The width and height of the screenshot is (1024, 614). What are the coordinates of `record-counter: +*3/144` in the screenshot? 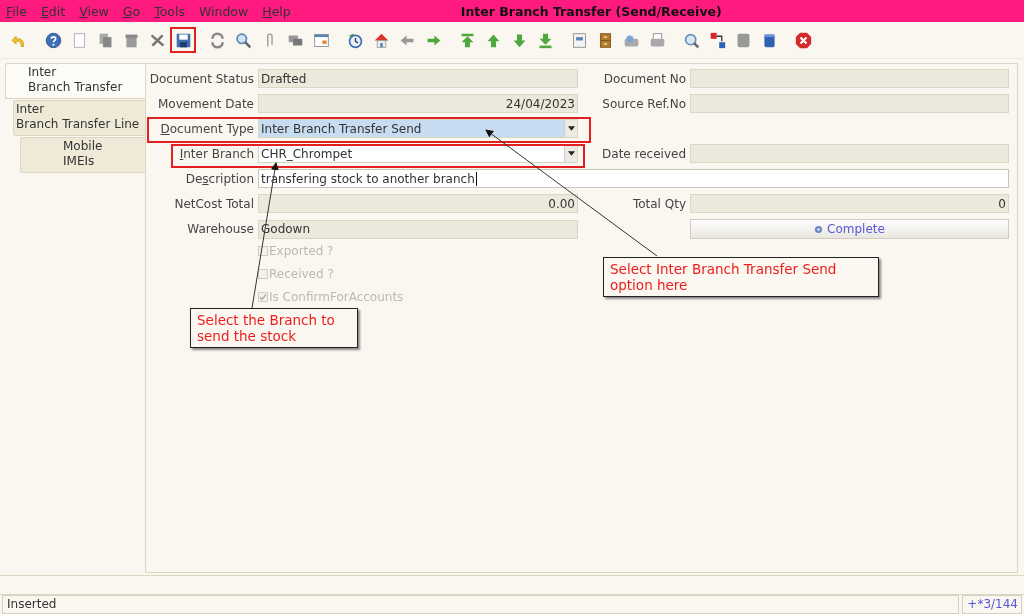 It's located at (992, 604).